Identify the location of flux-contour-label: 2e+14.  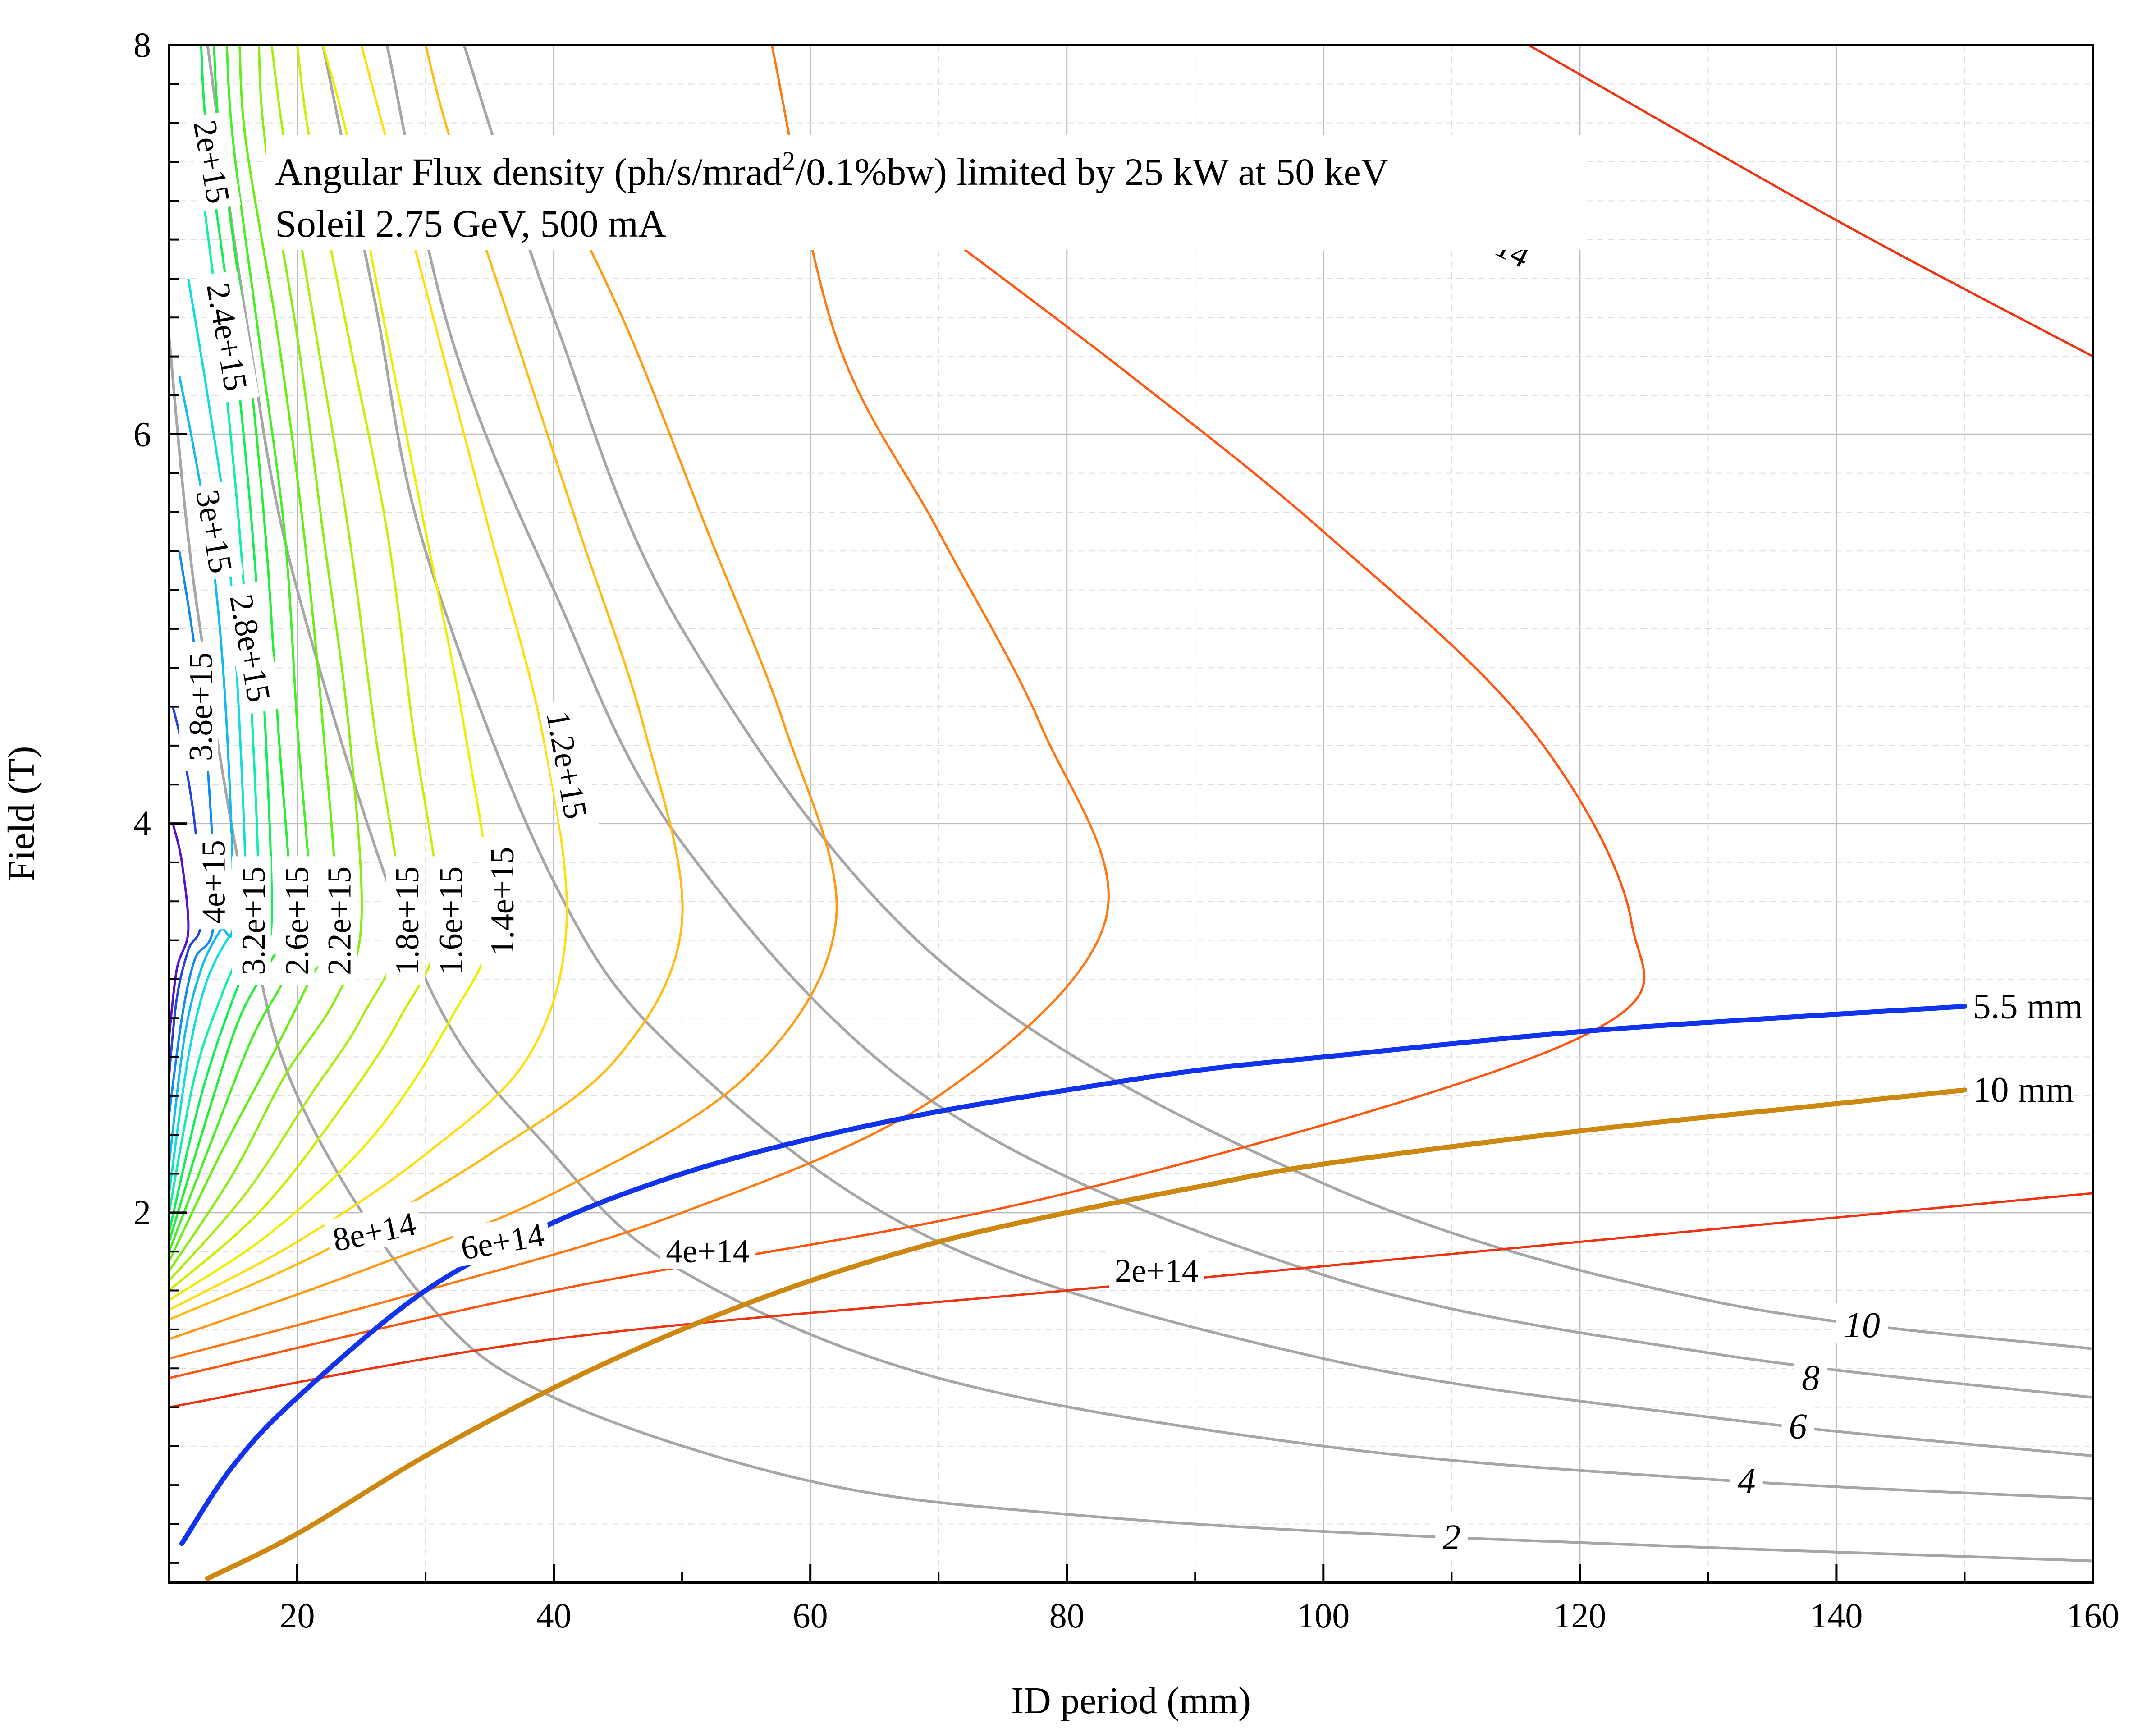
(1157, 1270).